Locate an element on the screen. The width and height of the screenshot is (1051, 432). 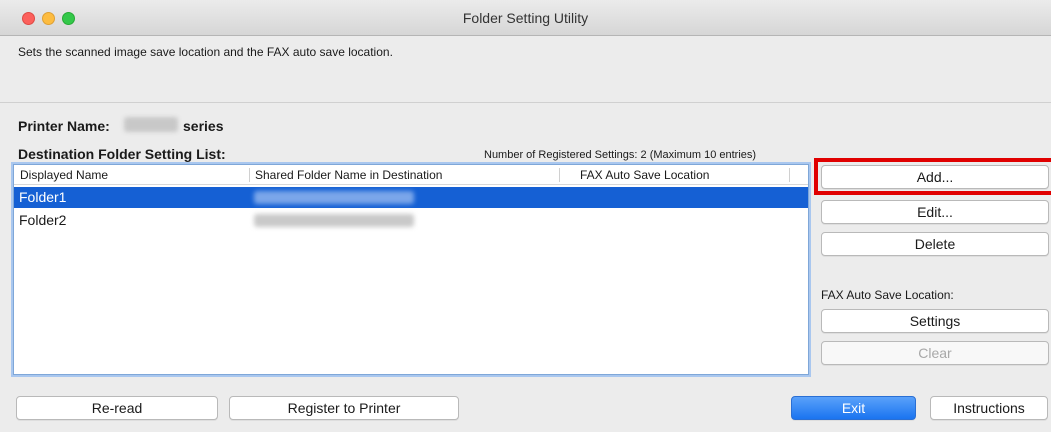
clear-button: Clear is located at coordinates (935, 353).